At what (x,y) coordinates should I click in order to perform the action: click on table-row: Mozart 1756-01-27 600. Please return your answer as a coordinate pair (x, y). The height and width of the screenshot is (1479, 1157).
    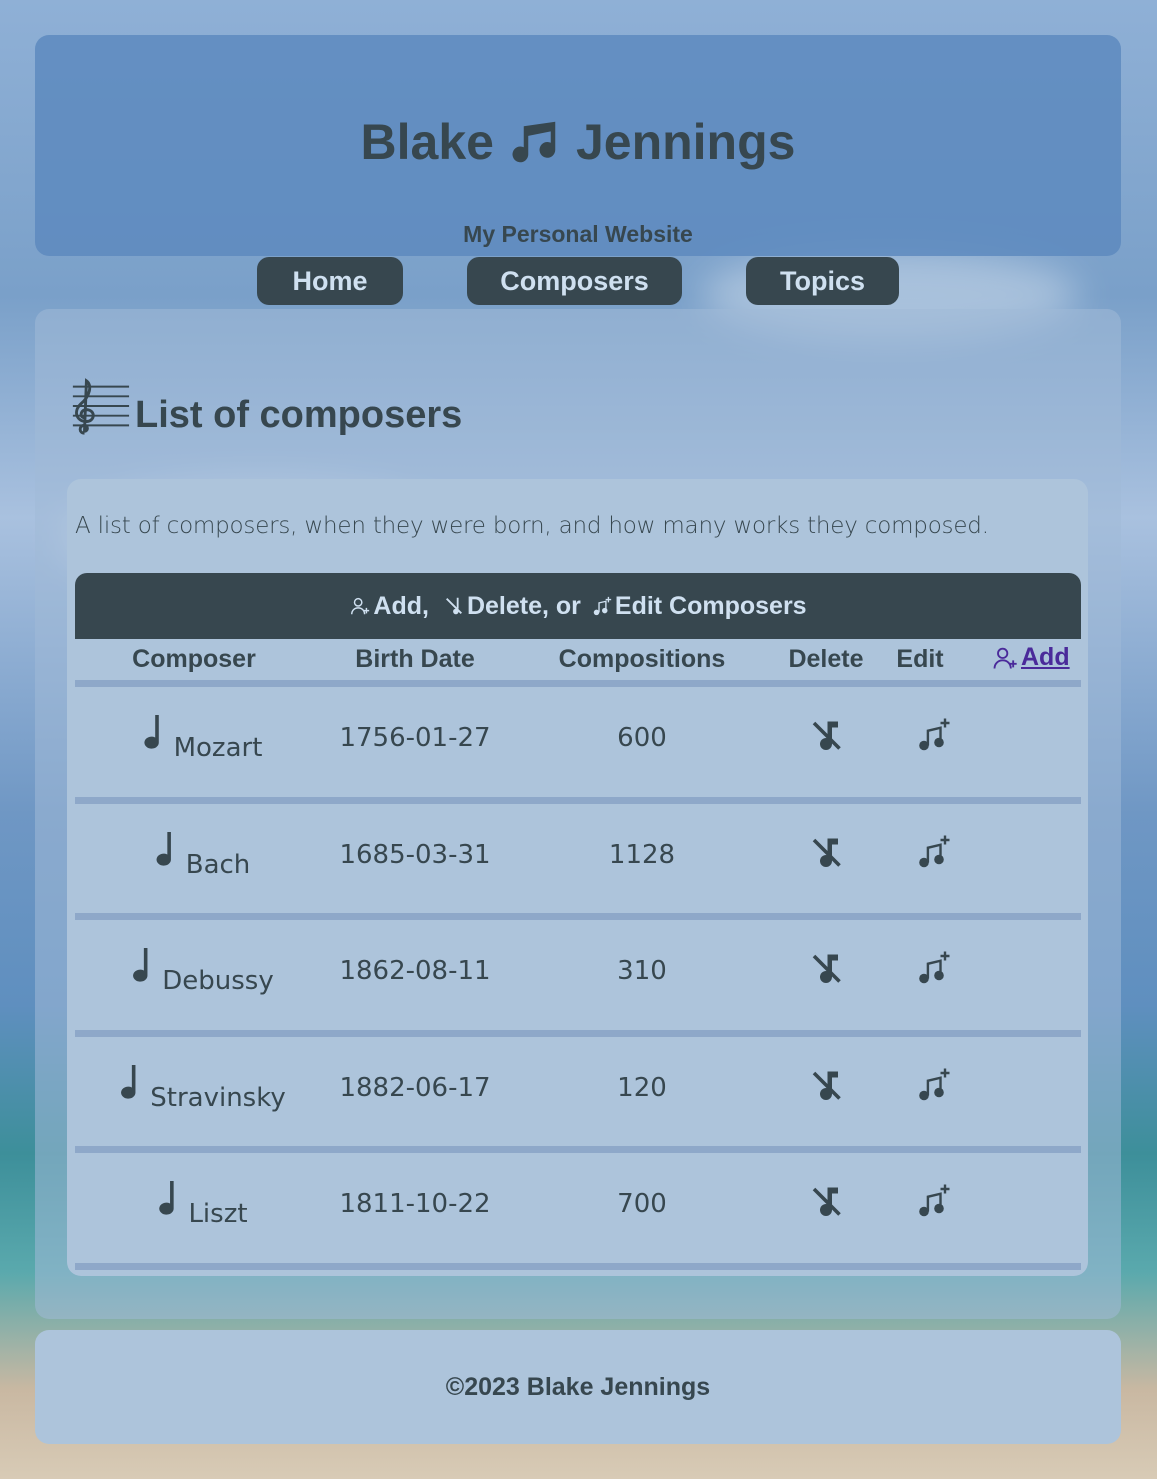
    Looking at the image, I should click on (578, 741).